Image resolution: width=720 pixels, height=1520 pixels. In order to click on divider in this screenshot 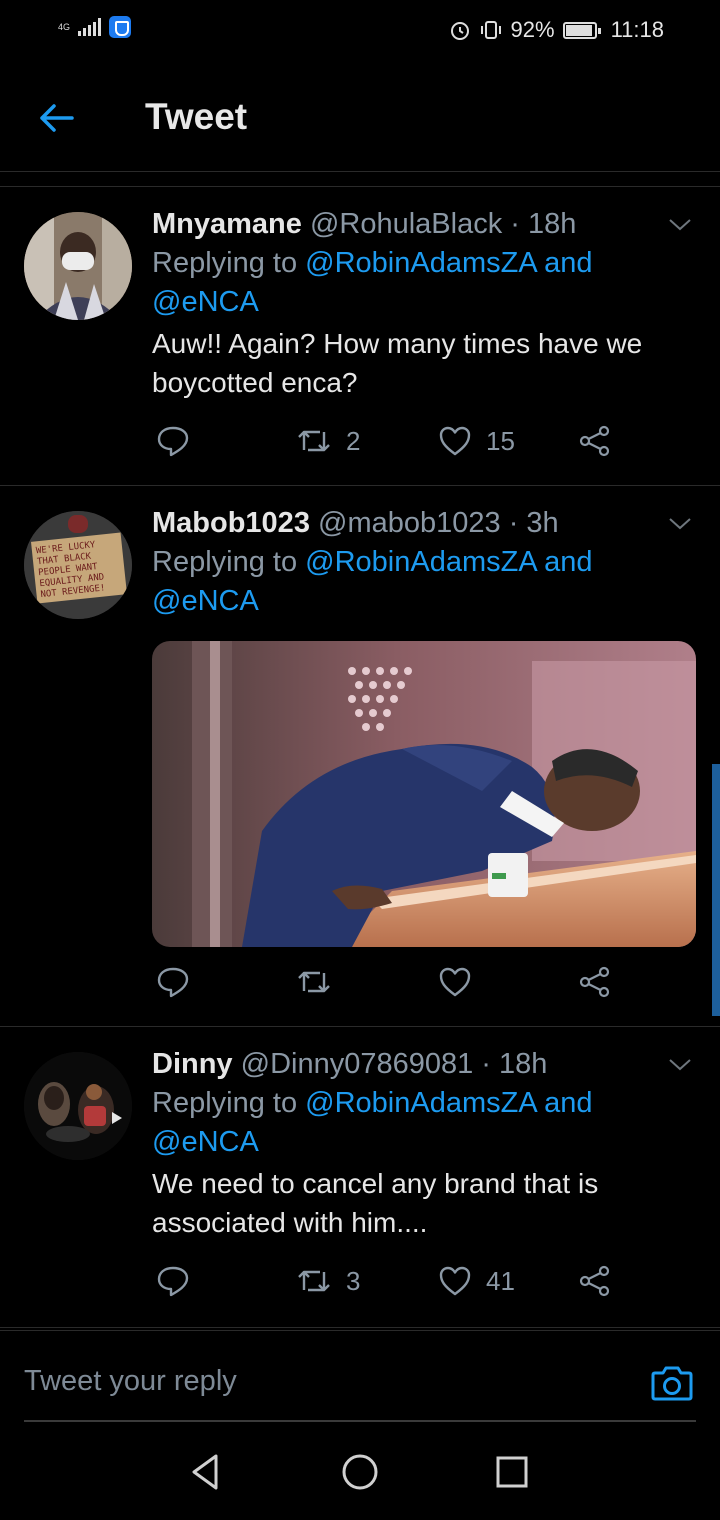, I will do `click(360, 186)`.